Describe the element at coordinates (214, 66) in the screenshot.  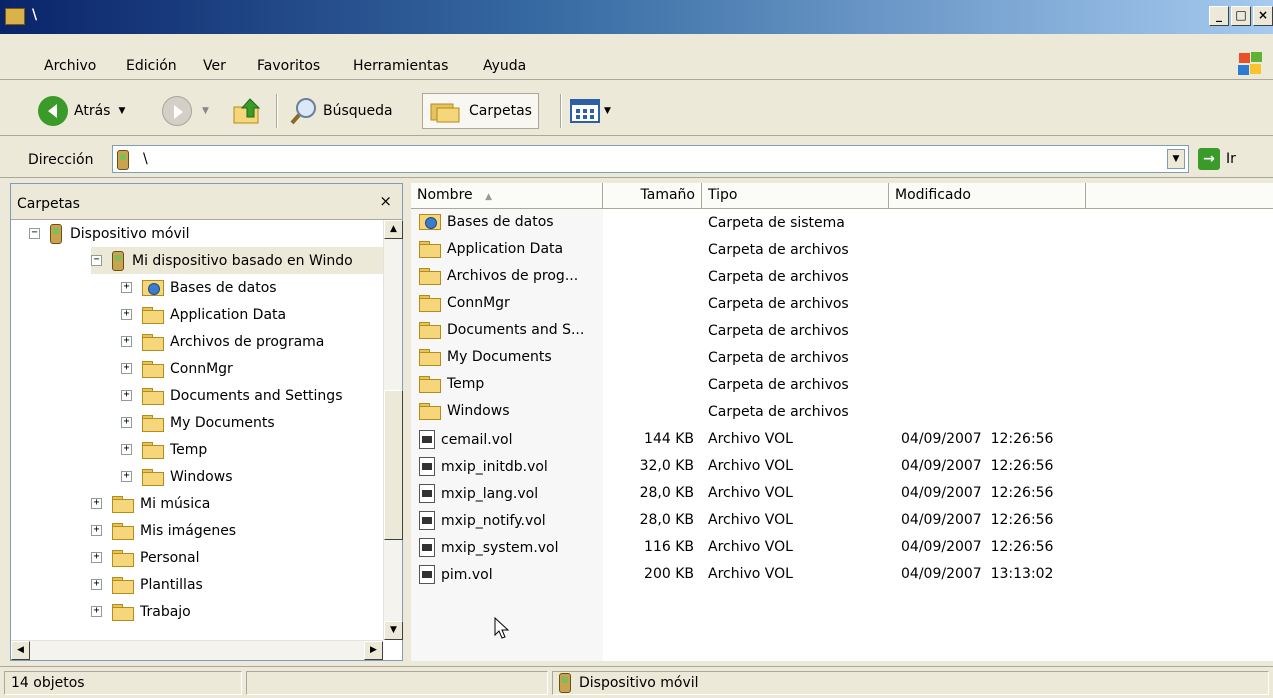
I see `menu-ver: Ver` at that location.